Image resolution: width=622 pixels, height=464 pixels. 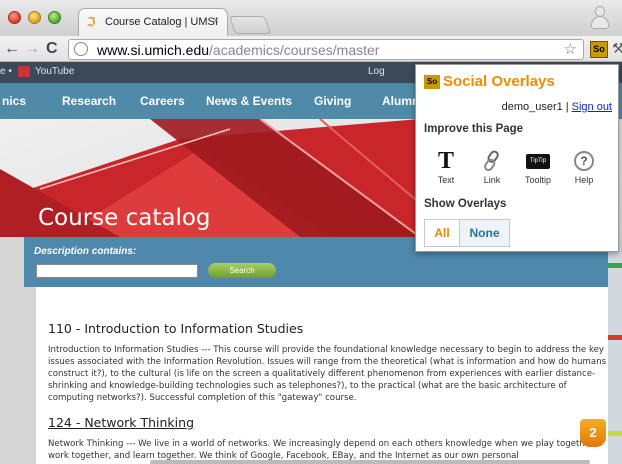 What do you see at coordinates (55, 71) in the screenshot?
I see `bookmark-youtube-label: YouTube` at bounding box center [55, 71].